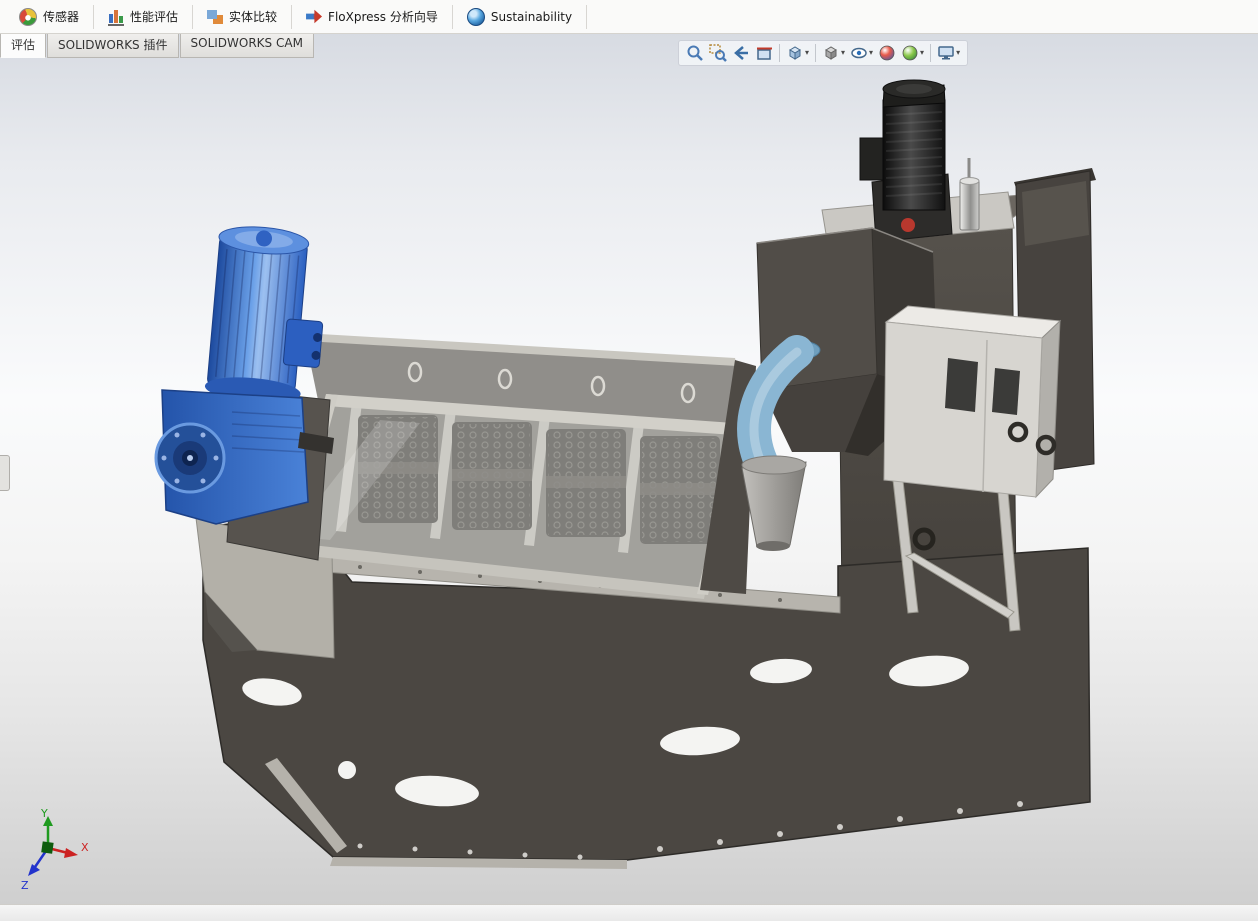 The width and height of the screenshot is (1258, 921). I want to click on hide-show-items-icon, so click(859, 53).